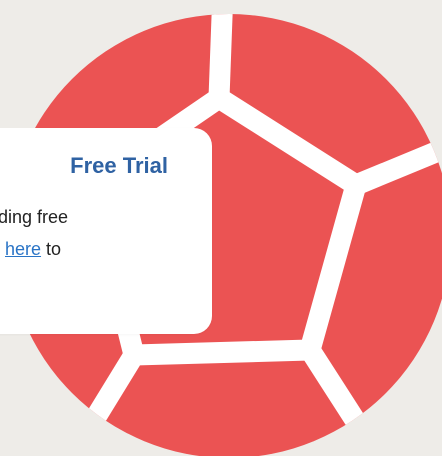 The height and width of the screenshot is (456, 442). I want to click on seam-top, so click(221, 56).